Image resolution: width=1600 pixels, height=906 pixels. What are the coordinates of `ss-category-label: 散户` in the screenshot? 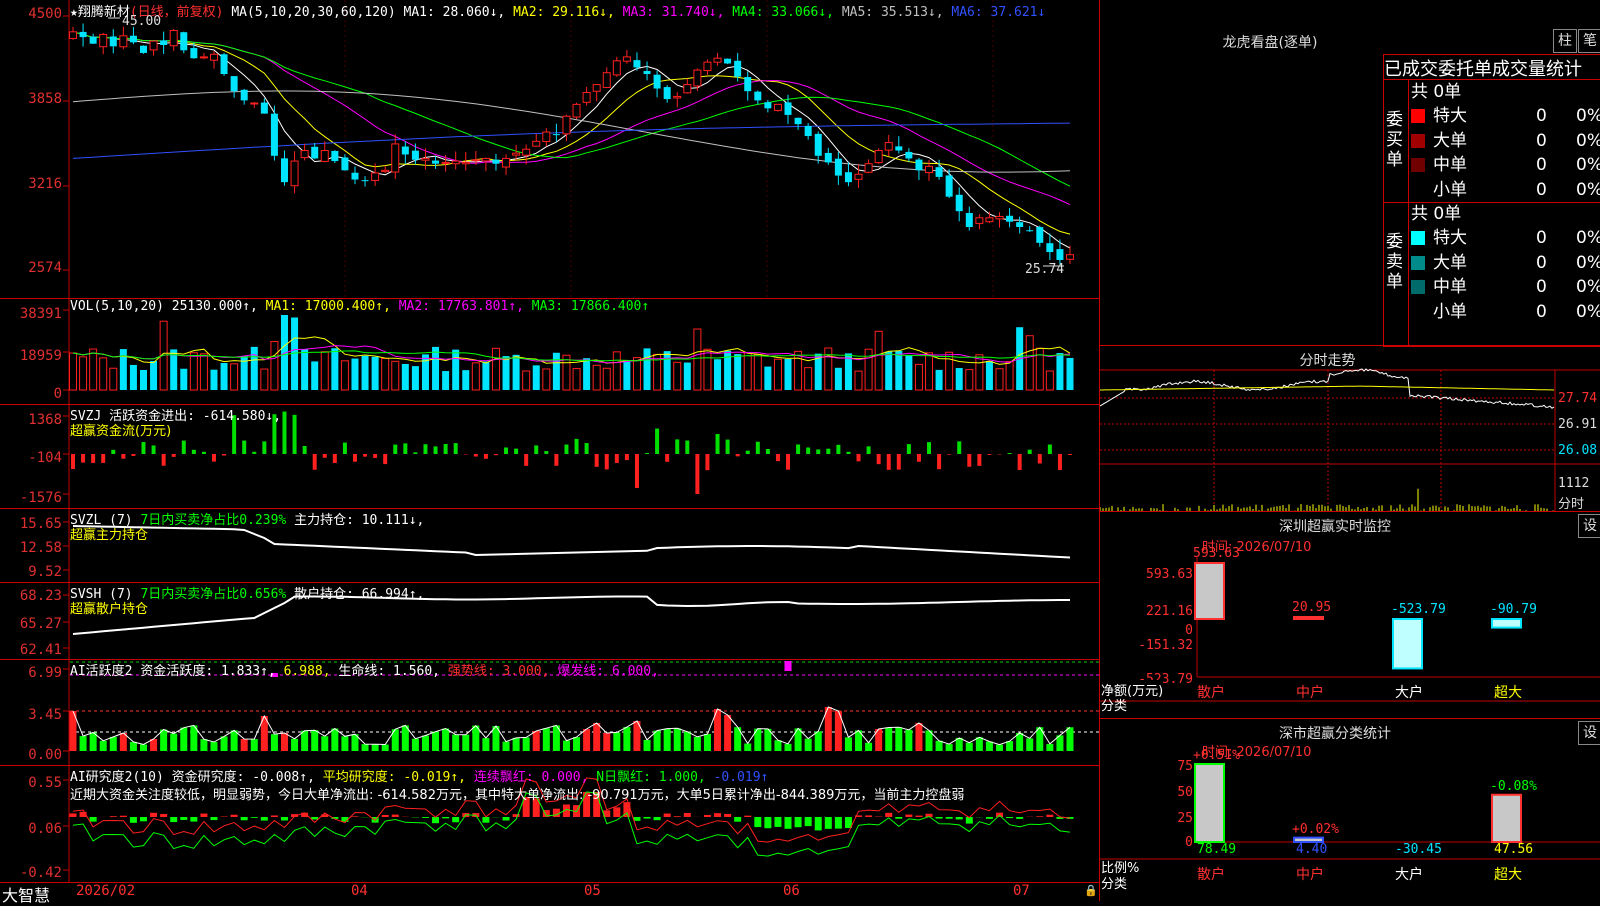 It's located at (1211, 874).